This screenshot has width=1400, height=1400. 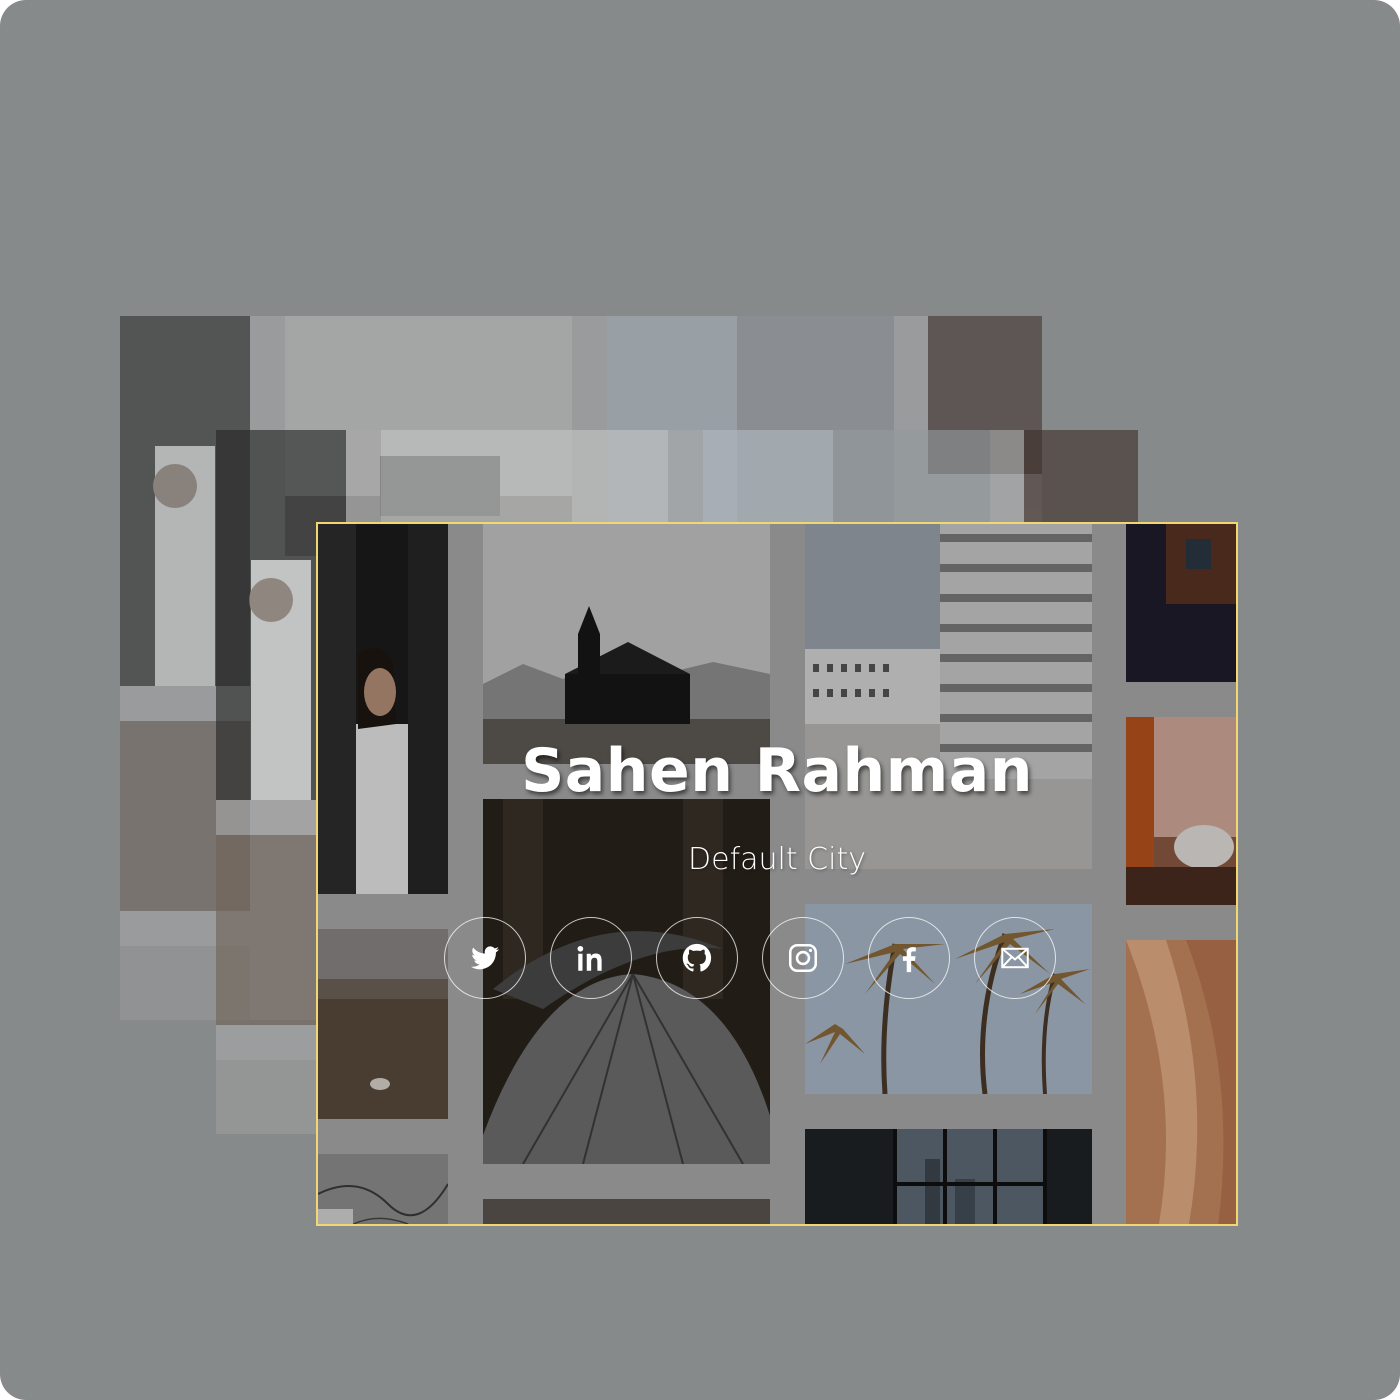 I want to click on github-icon, so click(x=697, y=957).